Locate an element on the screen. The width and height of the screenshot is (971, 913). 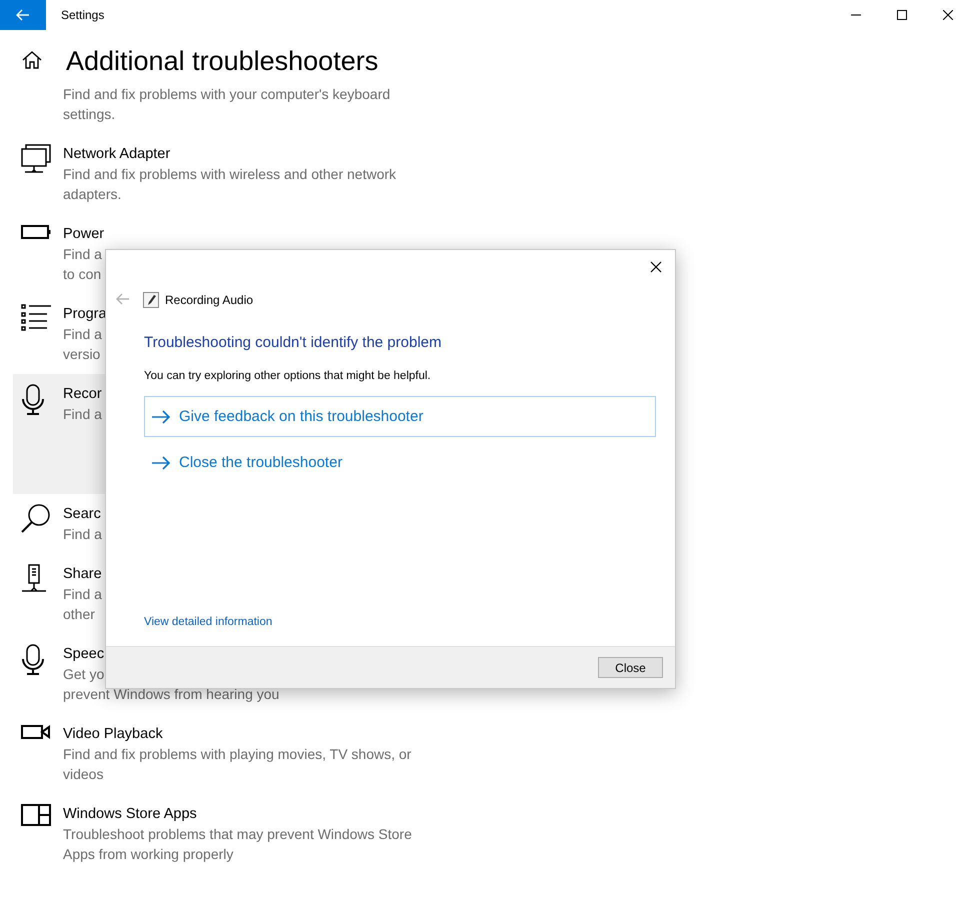
troubleshooter-title: Power is located at coordinates (83, 234).